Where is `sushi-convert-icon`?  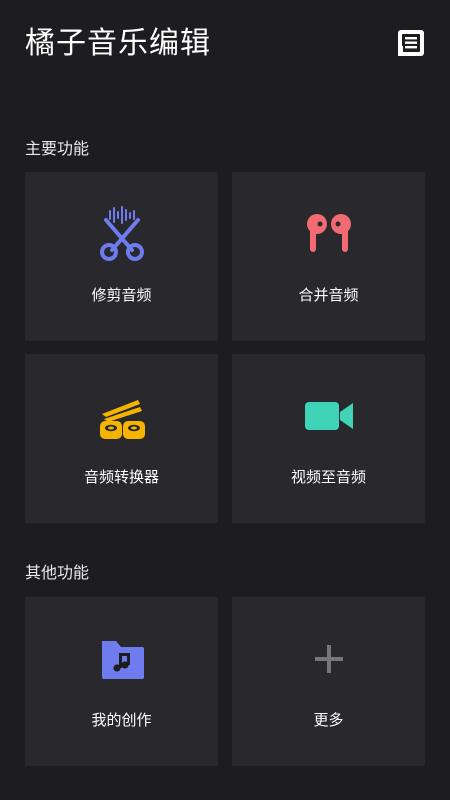
sushi-convert-icon is located at coordinates (122, 419).